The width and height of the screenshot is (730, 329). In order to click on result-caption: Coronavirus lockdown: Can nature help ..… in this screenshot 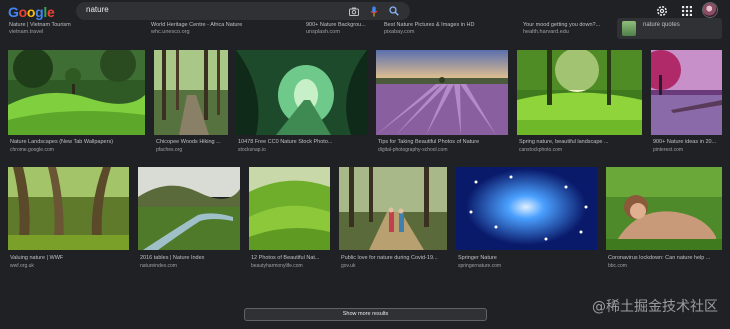, I will do `click(665, 258)`.